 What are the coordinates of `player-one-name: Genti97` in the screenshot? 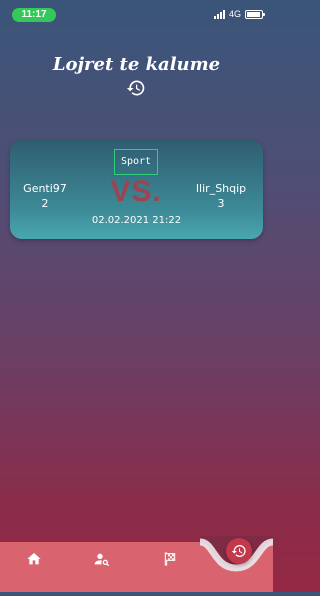 It's located at (45, 188).